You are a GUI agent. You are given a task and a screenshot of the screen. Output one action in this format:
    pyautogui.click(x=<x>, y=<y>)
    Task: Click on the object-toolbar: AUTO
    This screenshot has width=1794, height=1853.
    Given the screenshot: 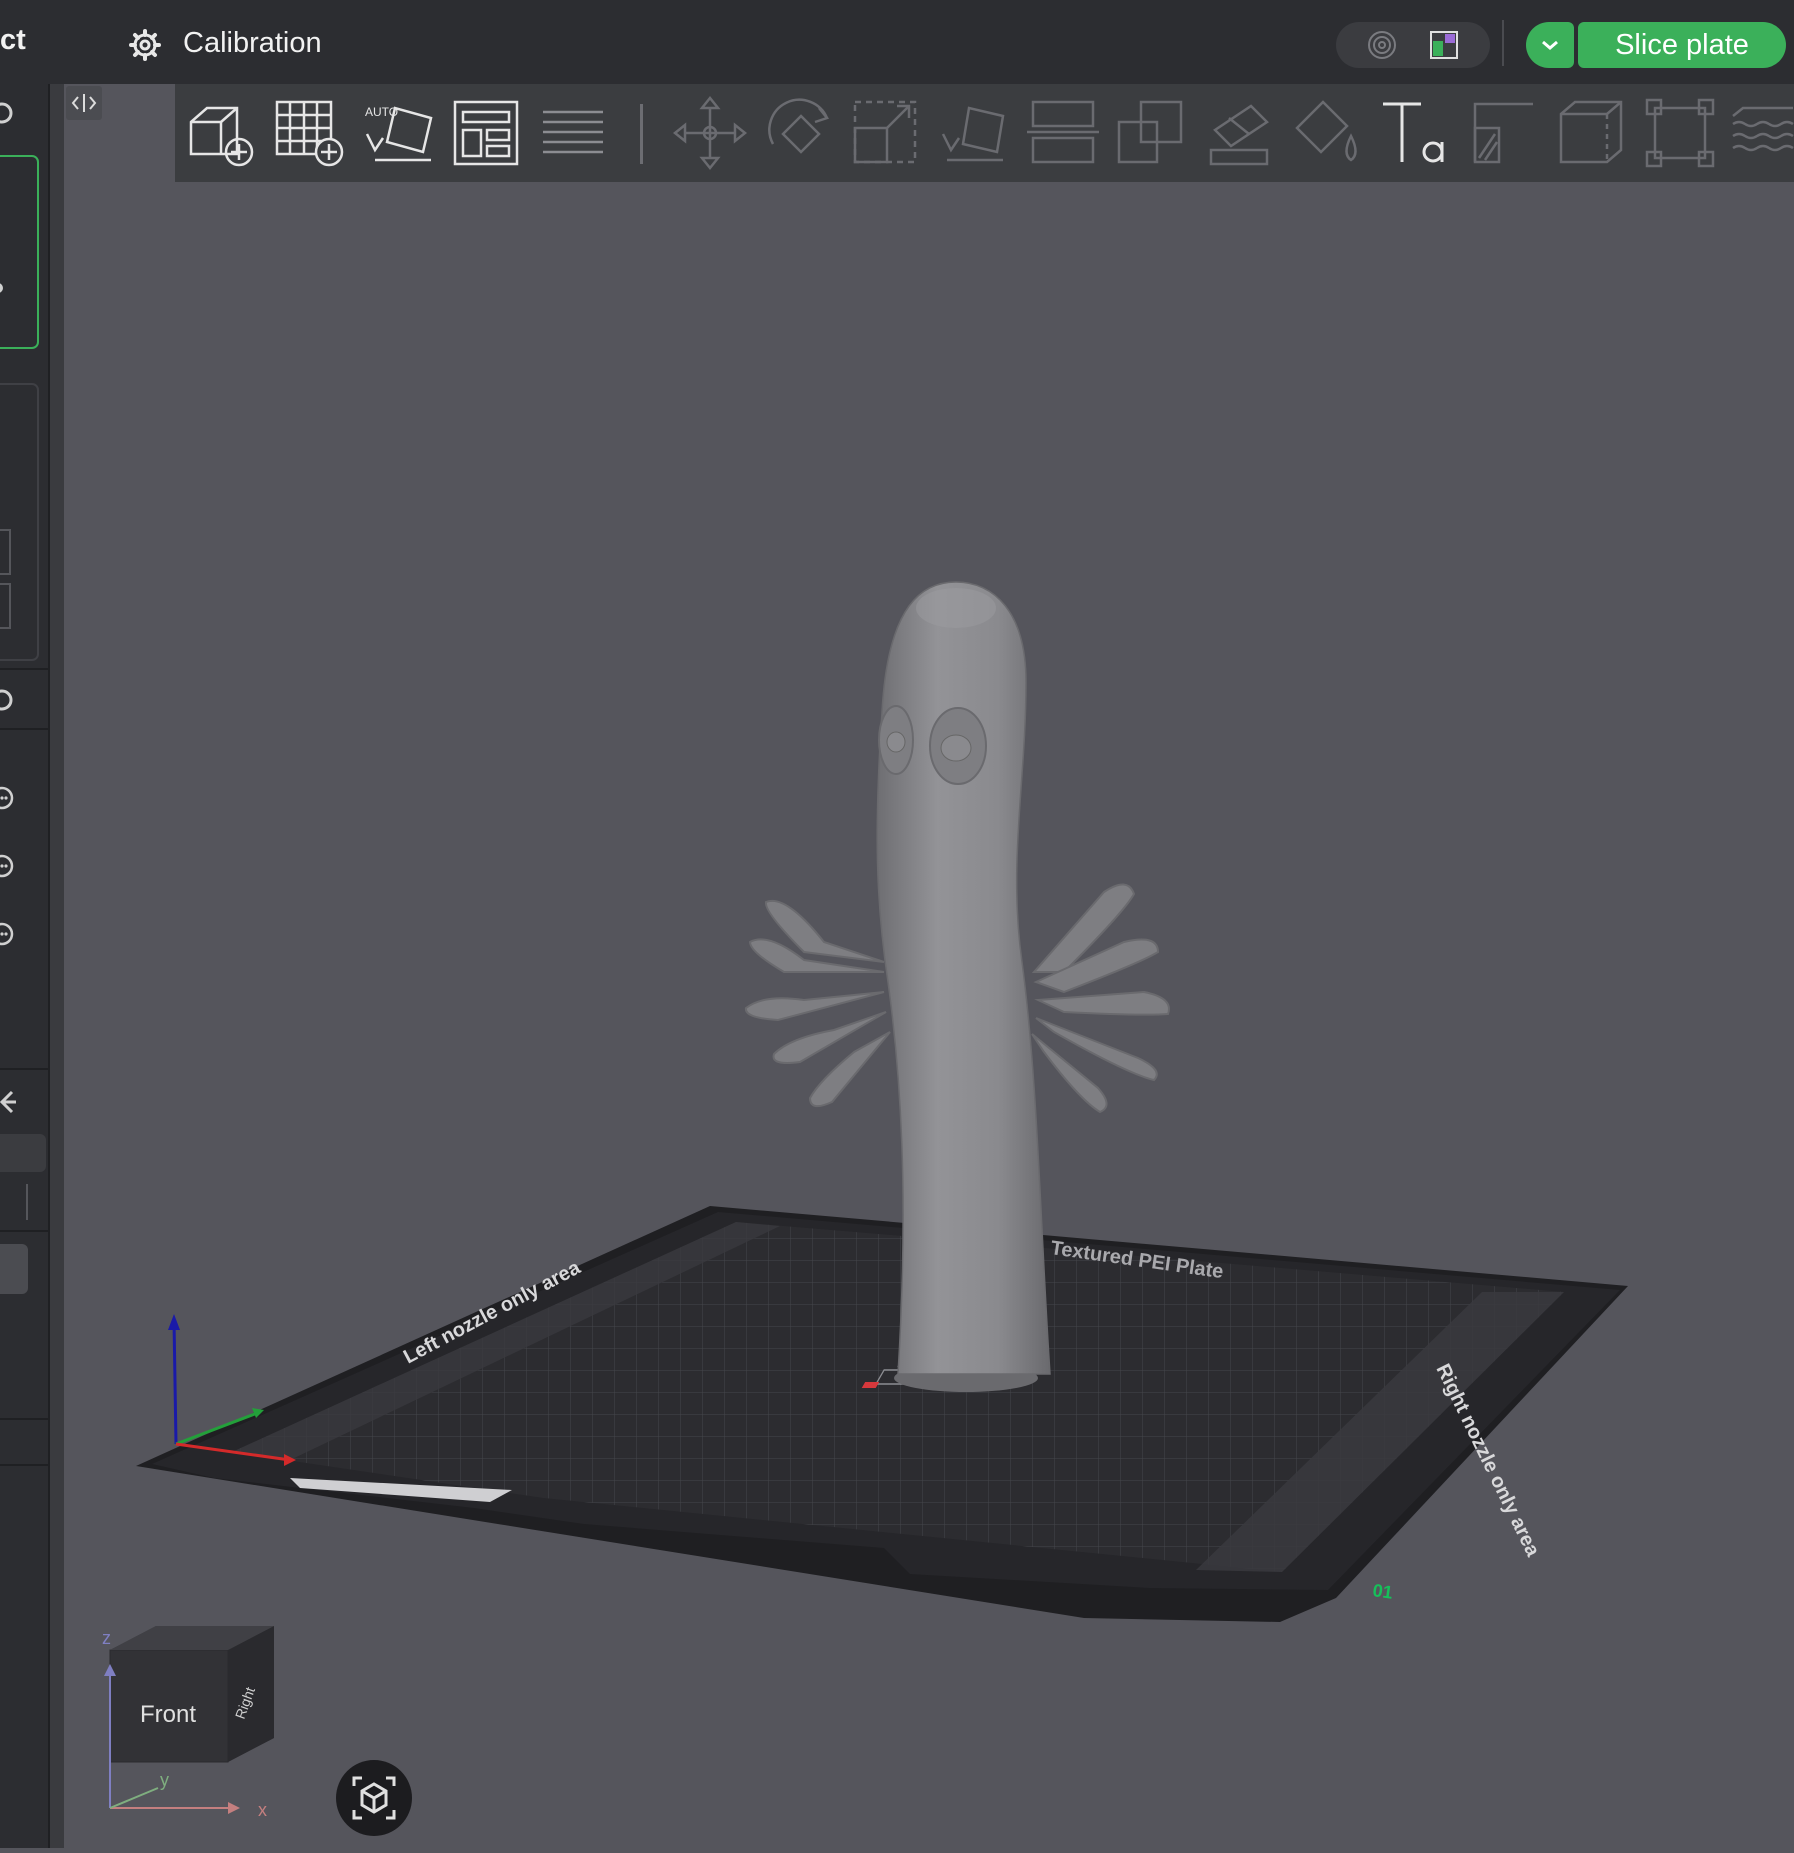 What is the action you would take?
    pyautogui.click(x=984, y=133)
    